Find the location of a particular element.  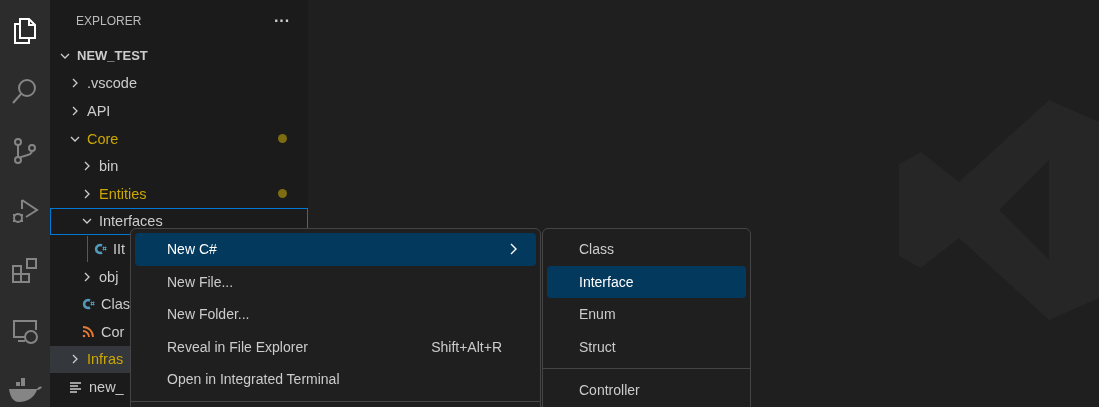

explorer-title: EXPLORER is located at coordinates (109, 21).